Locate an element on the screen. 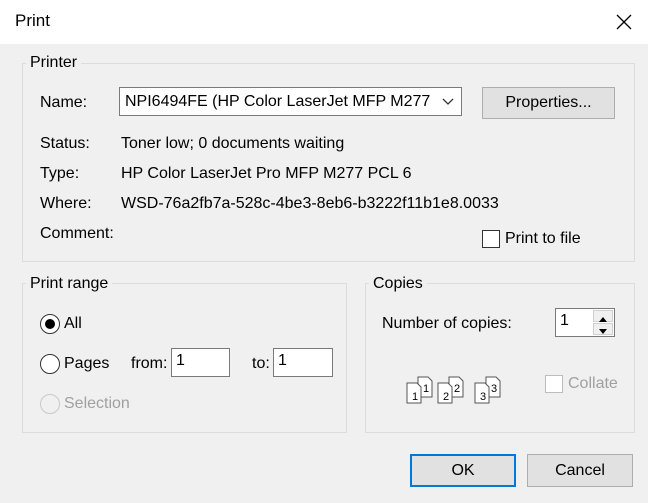 Image resolution: width=648 pixels, height=503 pixels. collate-pages-icon: 1 1 2 2 3 3 is located at coordinates (453, 390).